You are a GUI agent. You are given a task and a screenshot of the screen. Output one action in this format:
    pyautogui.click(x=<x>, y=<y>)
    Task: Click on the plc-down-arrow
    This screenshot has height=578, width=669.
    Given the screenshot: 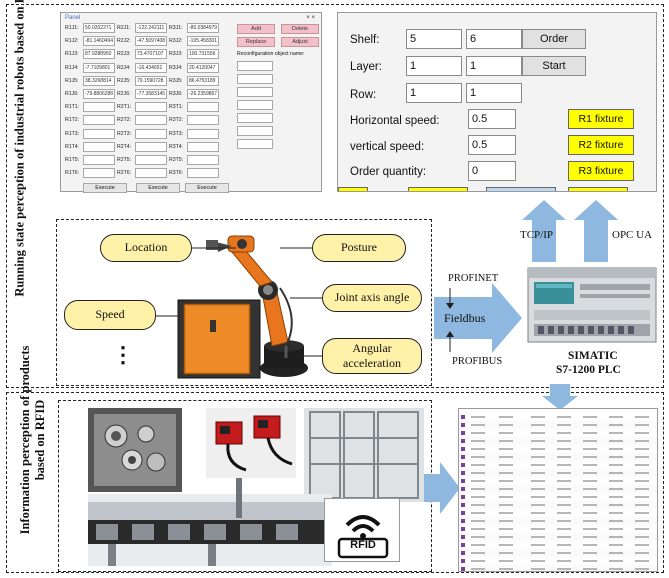 What is the action you would take?
    pyautogui.click(x=560, y=397)
    